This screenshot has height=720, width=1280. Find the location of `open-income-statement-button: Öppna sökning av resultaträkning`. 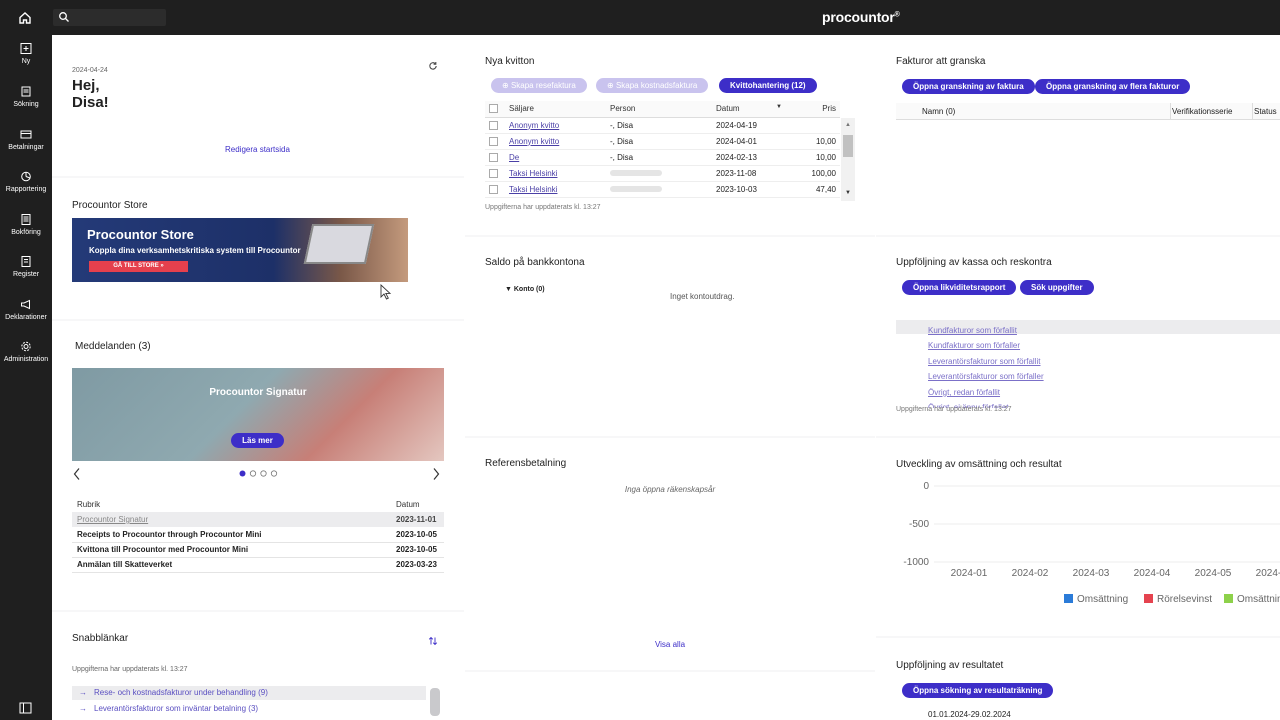

open-income-statement-button: Öppna sökning av resultaträkning is located at coordinates (978, 690).